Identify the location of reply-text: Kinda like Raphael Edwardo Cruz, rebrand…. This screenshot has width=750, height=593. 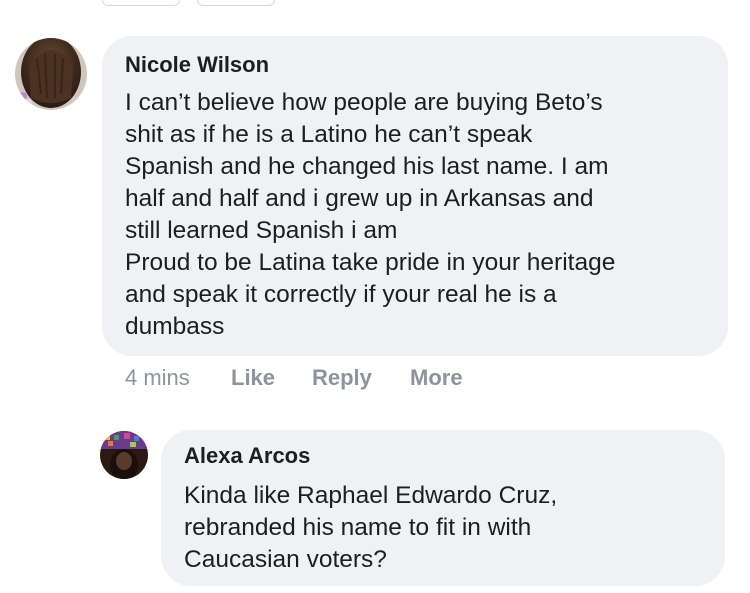
(371, 527).